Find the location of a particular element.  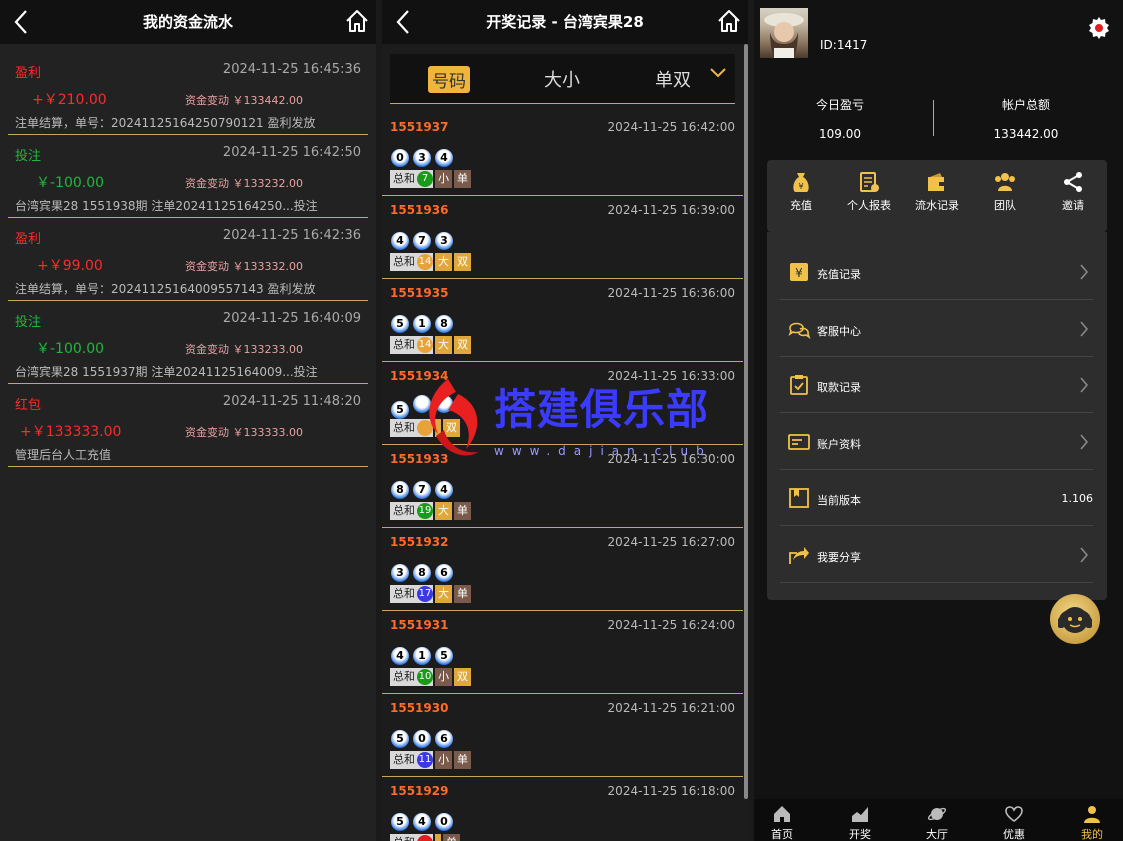

draw-balls: 506 is located at coordinates (424, 737).